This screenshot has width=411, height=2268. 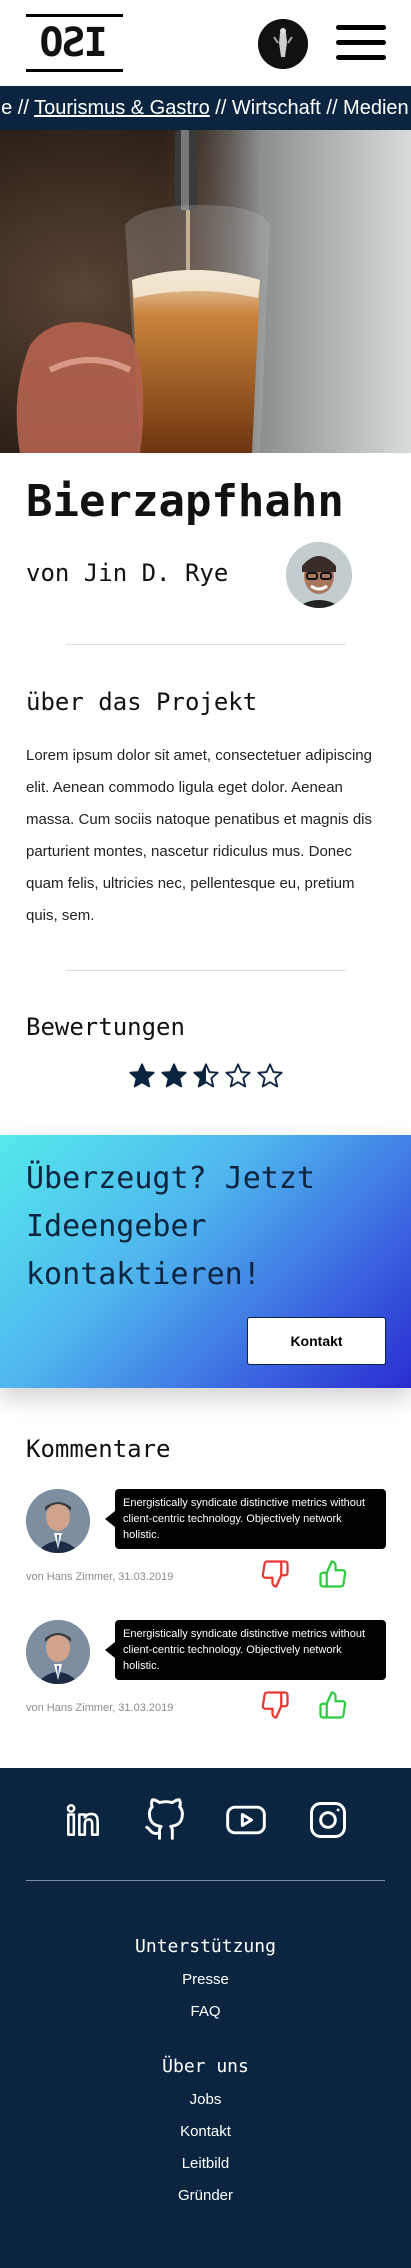 I want to click on footer-link-leitbild: Leitbild, so click(x=205, y=2163).